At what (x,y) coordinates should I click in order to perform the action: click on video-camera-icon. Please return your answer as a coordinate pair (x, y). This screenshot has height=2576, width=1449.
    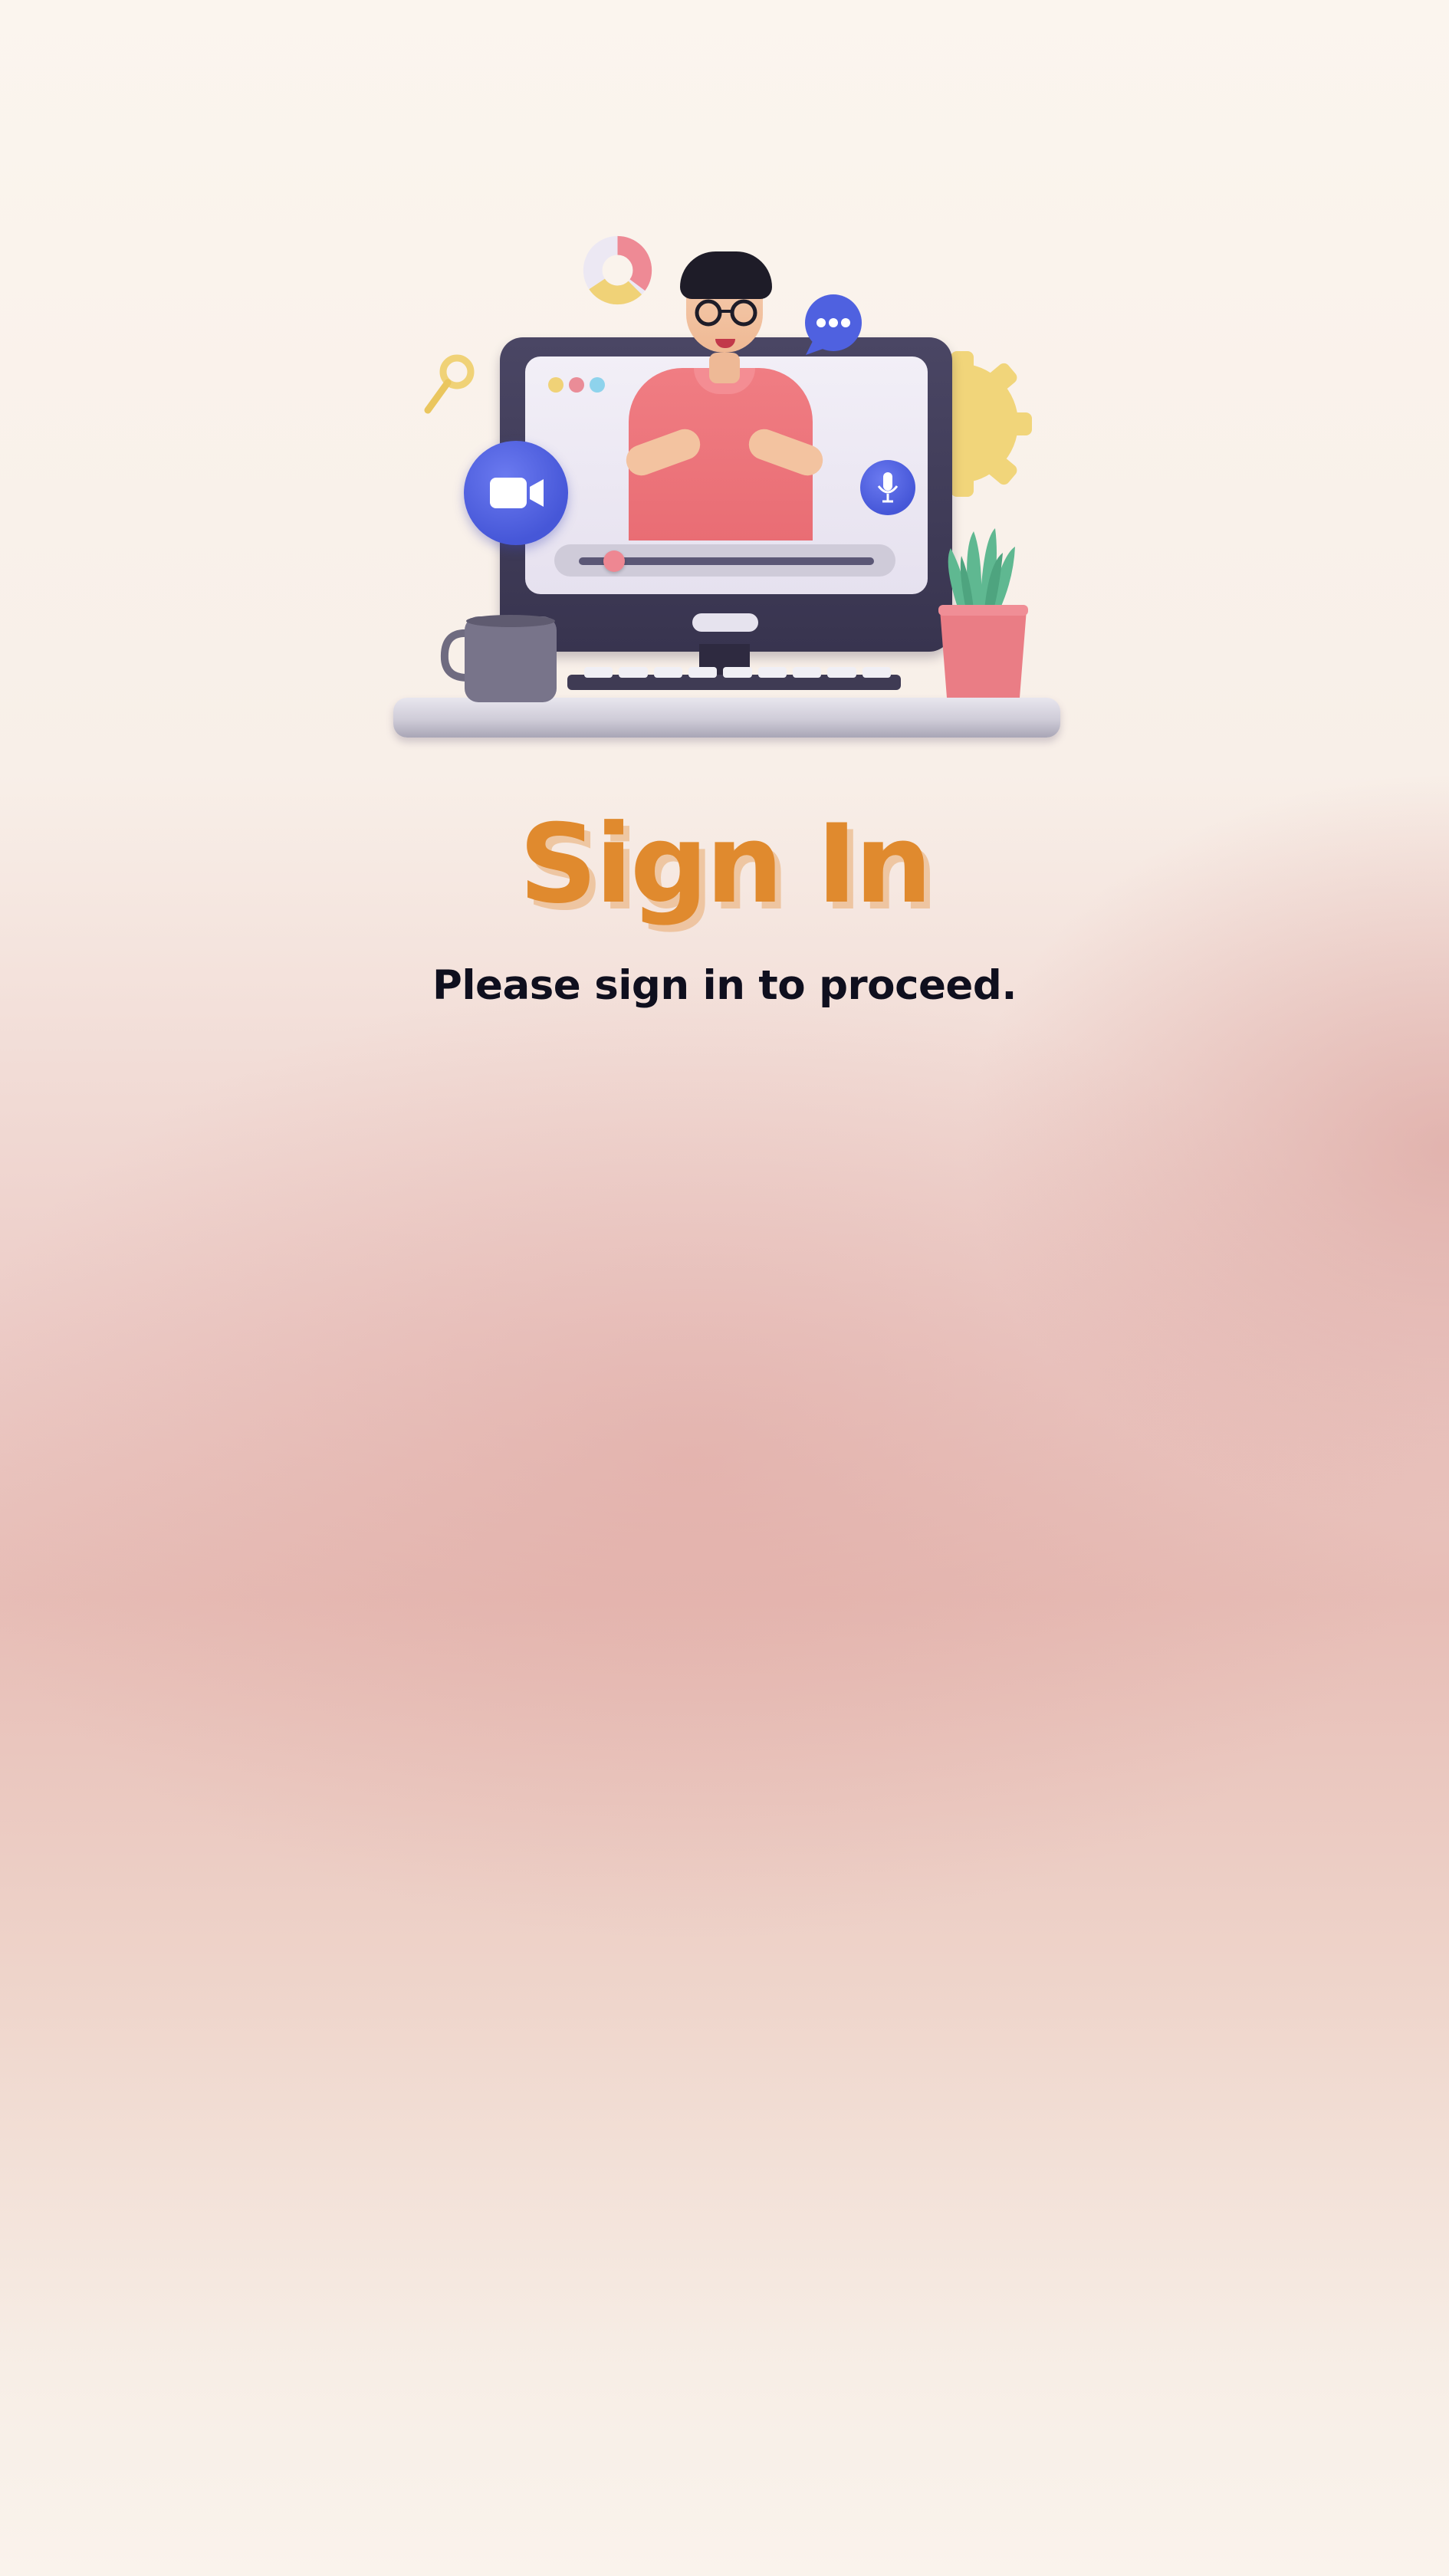
    Looking at the image, I should click on (517, 493).